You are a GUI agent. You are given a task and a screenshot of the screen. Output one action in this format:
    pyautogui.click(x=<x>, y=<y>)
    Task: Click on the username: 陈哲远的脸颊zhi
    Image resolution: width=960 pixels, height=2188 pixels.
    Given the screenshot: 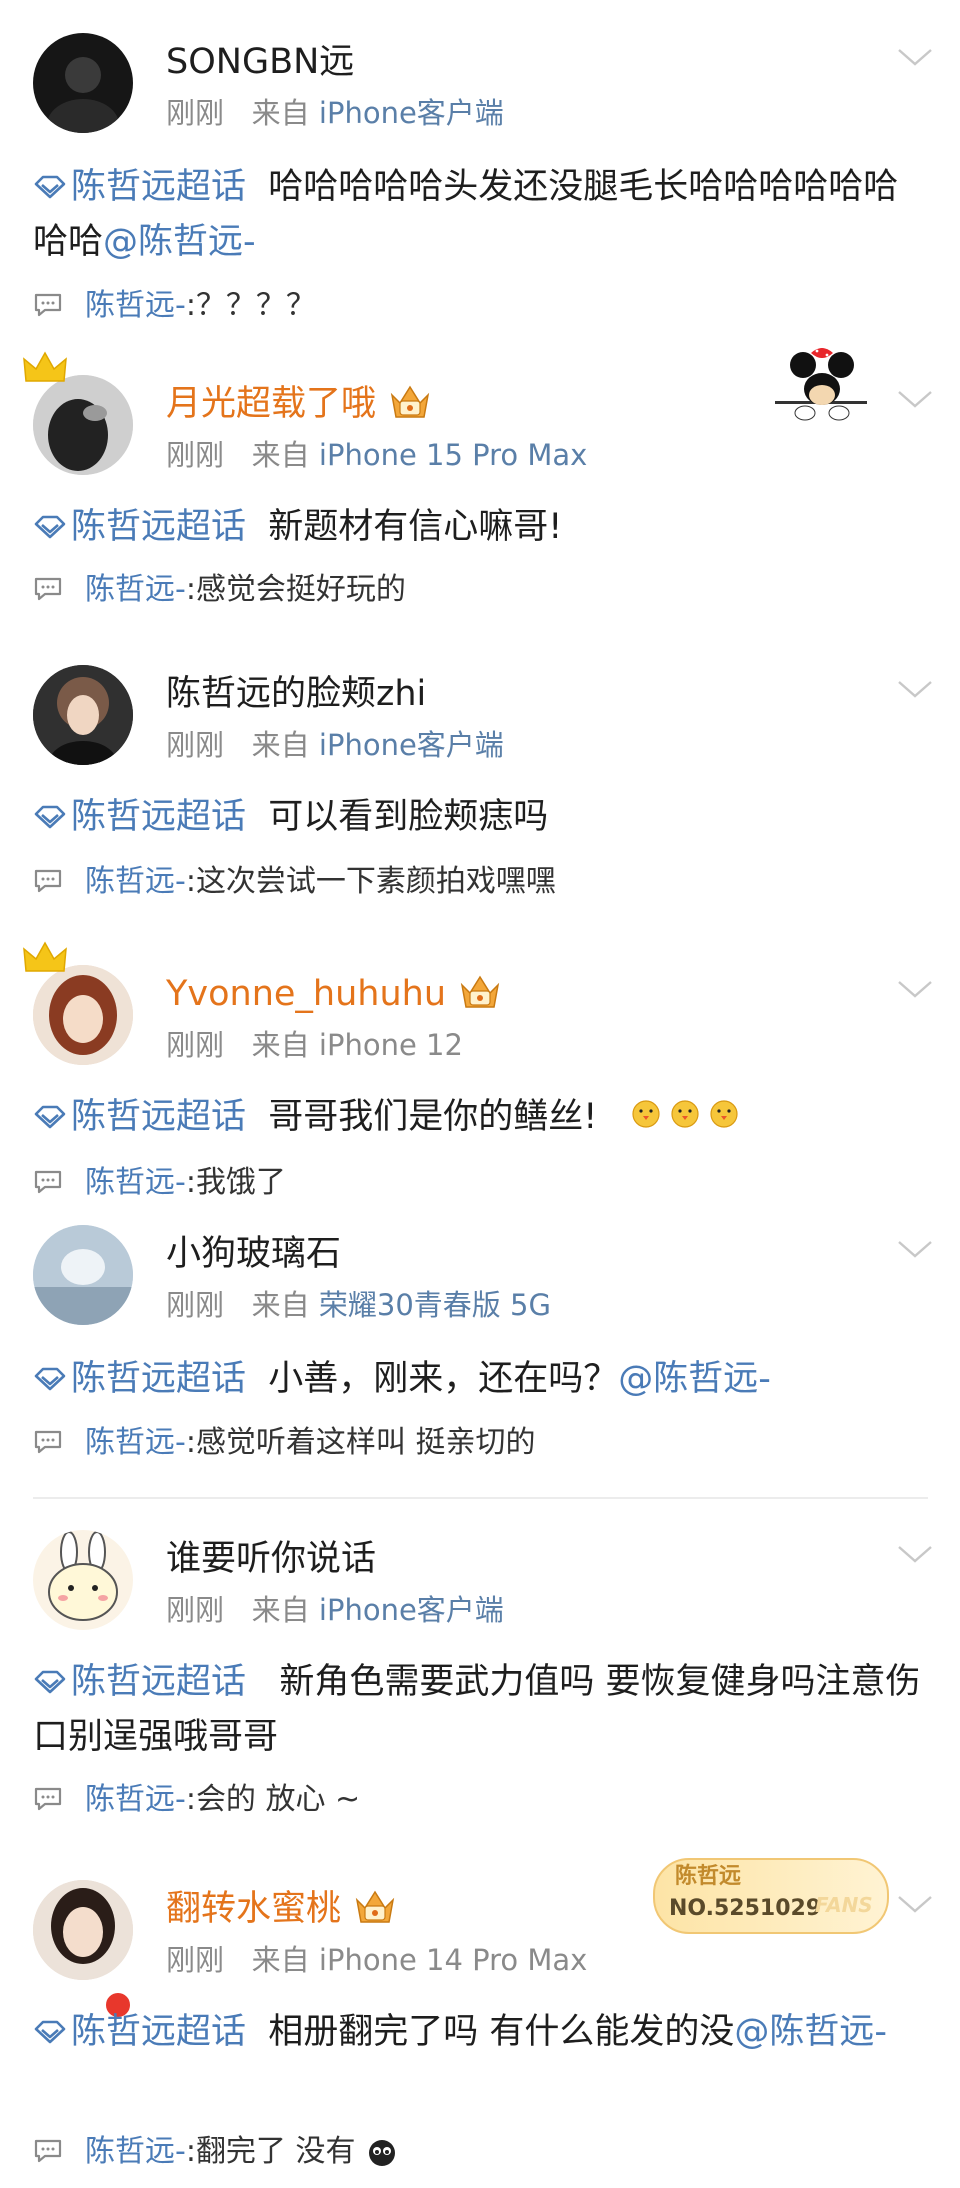 What is the action you would take?
    pyautogui.click(x=296, y=694)
    